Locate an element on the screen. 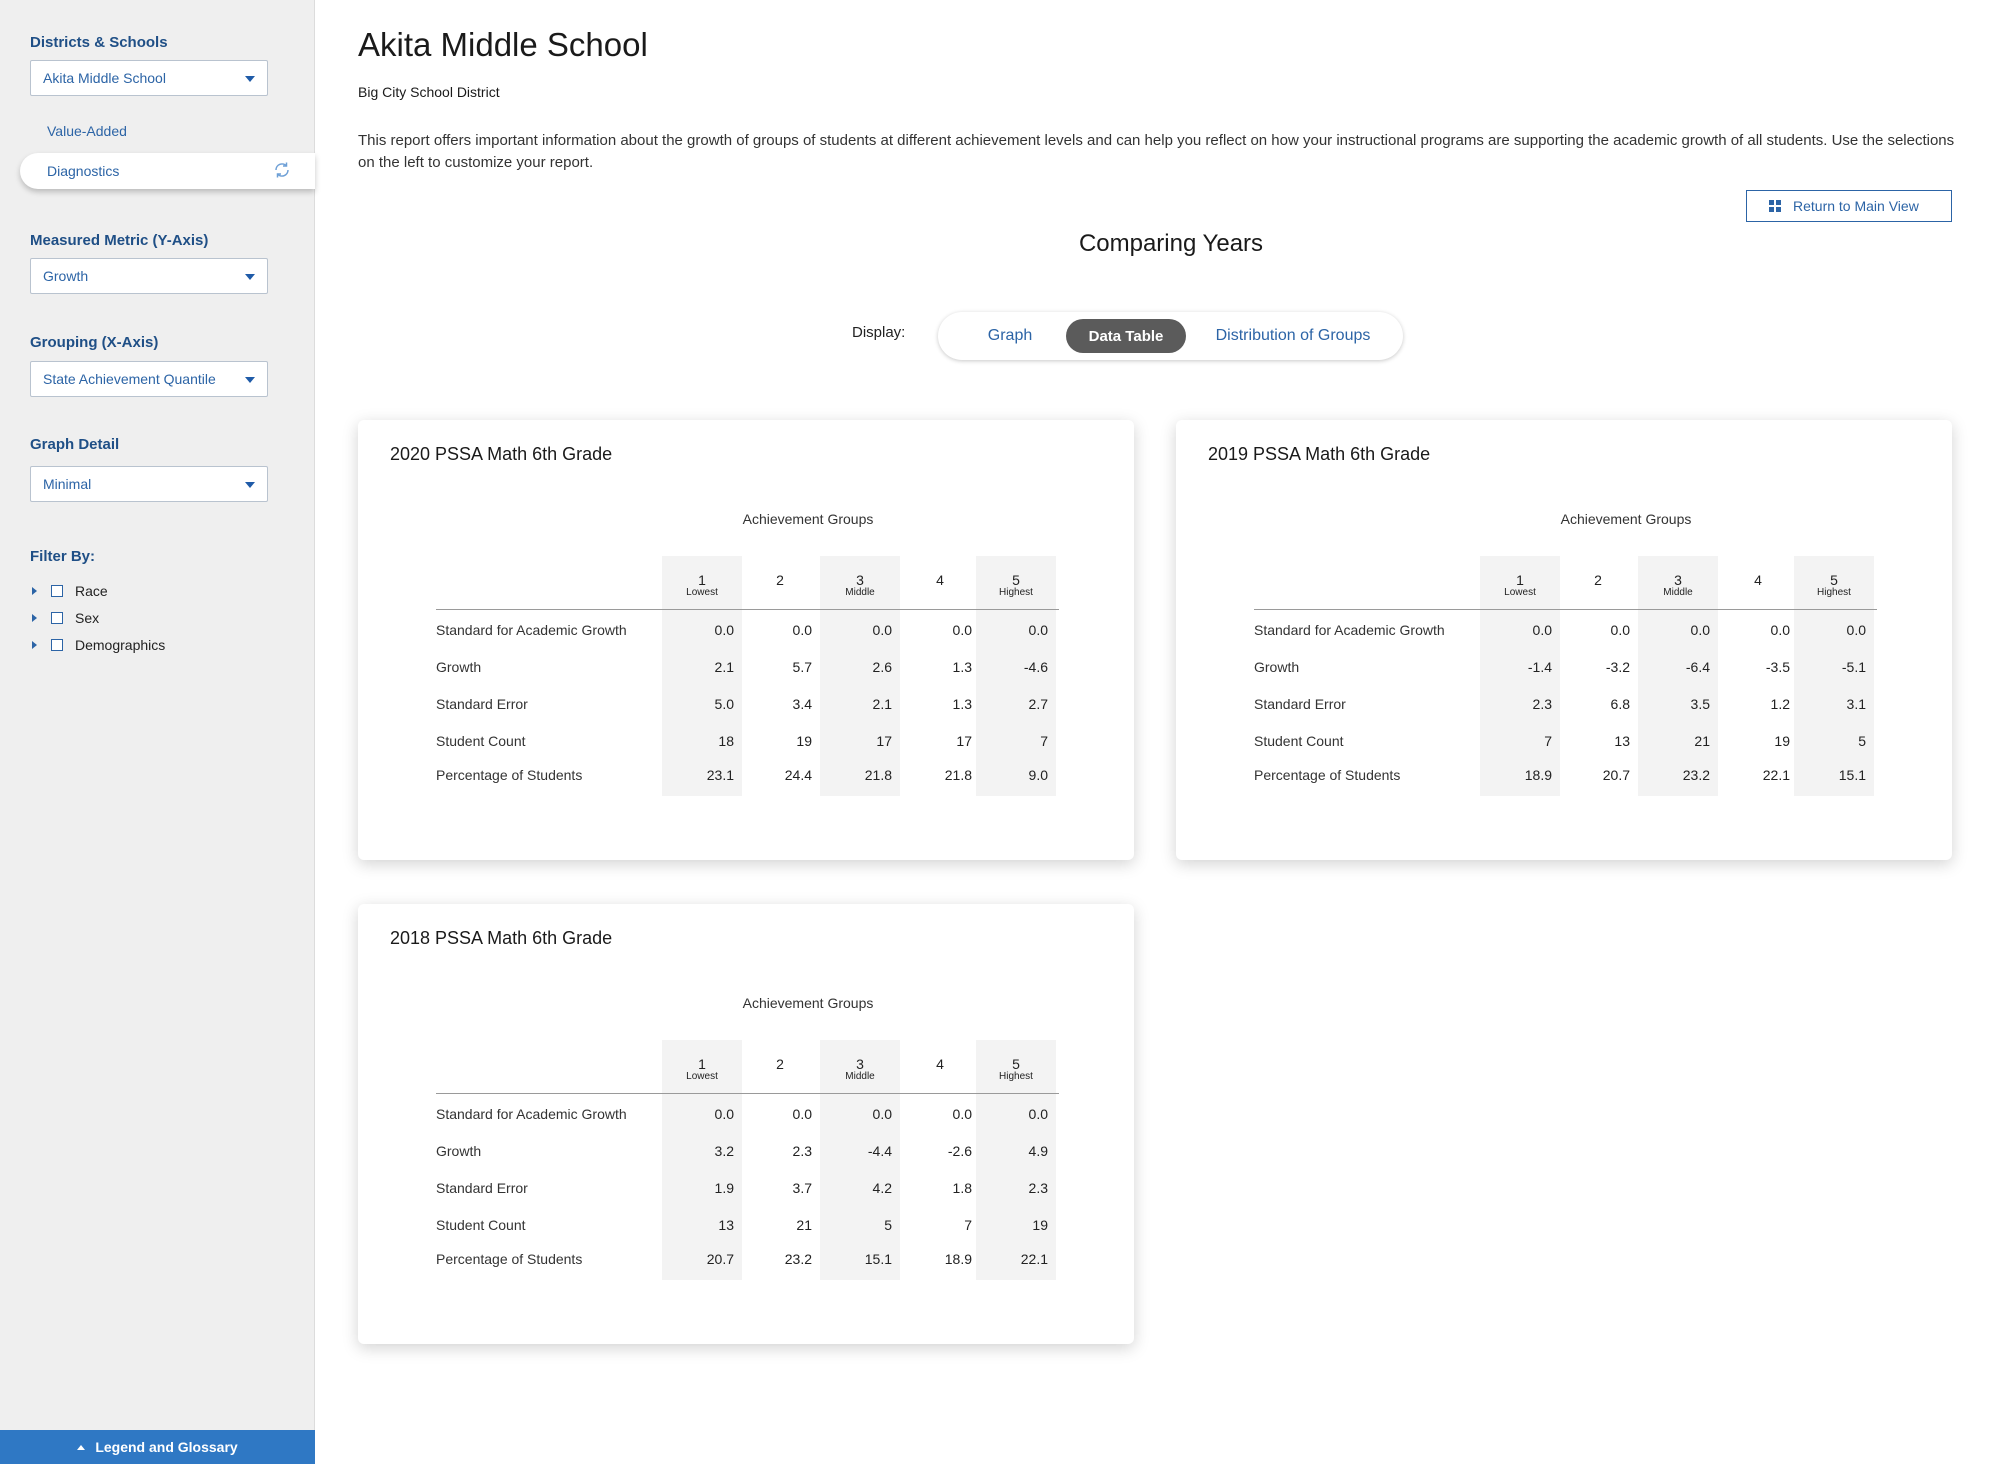 This screenshot has width=1998, height=1464. table-cell: -1.4 is located at coordinates (1539, 667).